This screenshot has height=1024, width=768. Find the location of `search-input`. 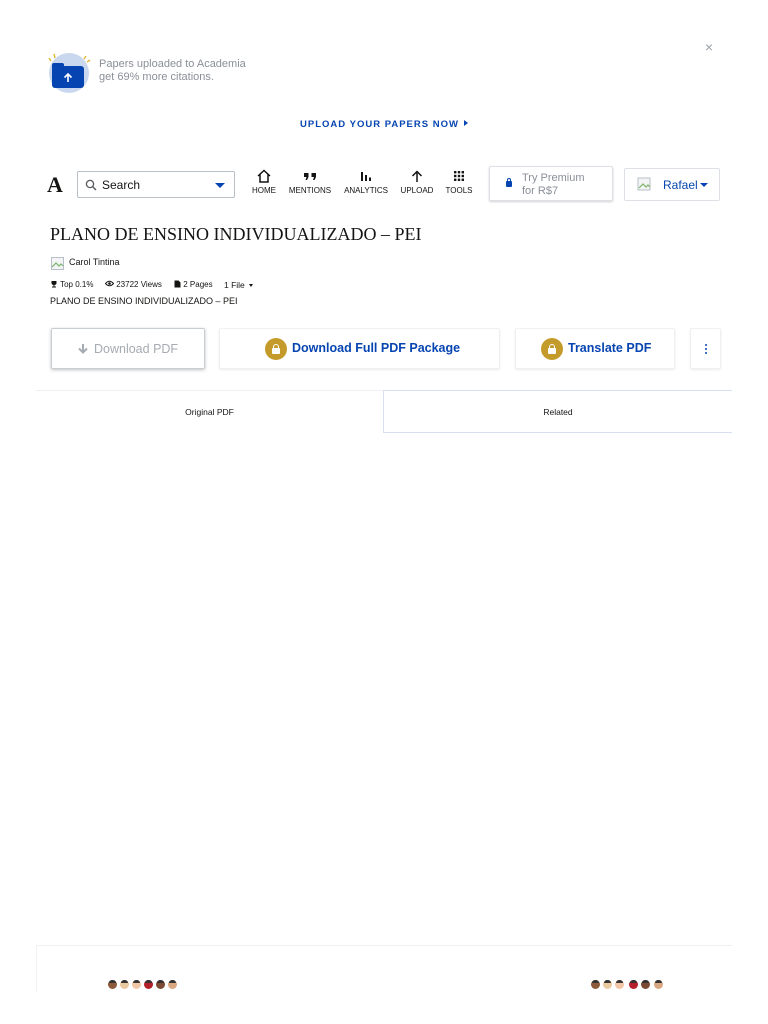

search-input is located at coordinates (155, 184).